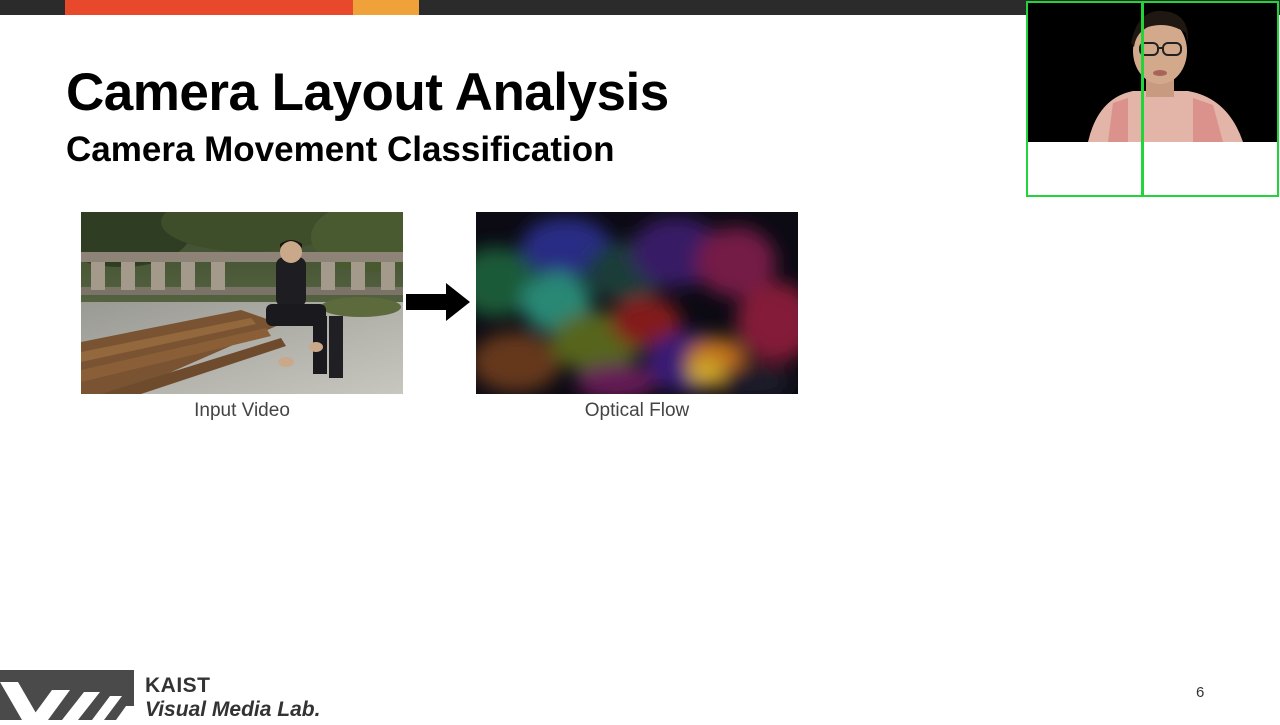 Image resolution: width=1280 pixels, height=725 pixels. What do you see at coordinates (438, 304) in the screenshot?
I see `arrow-right-icon` at bounding box center [438, 304].